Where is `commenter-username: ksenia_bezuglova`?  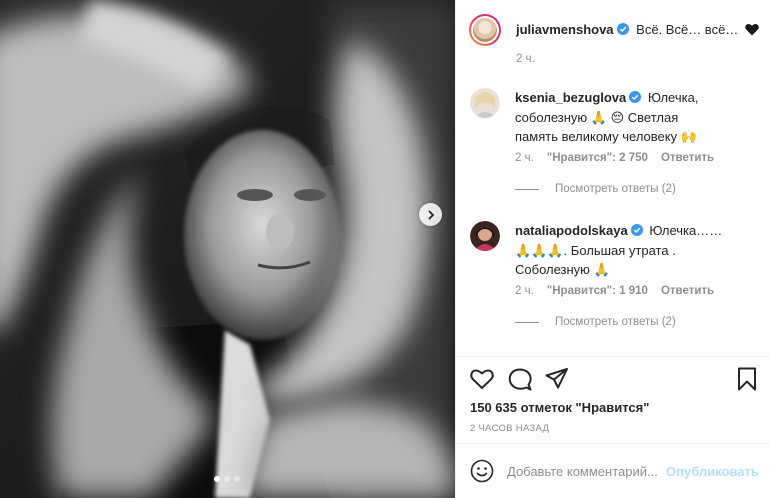
commenter-username: ksenia_bezuglova is located at coordinates (570, 97).